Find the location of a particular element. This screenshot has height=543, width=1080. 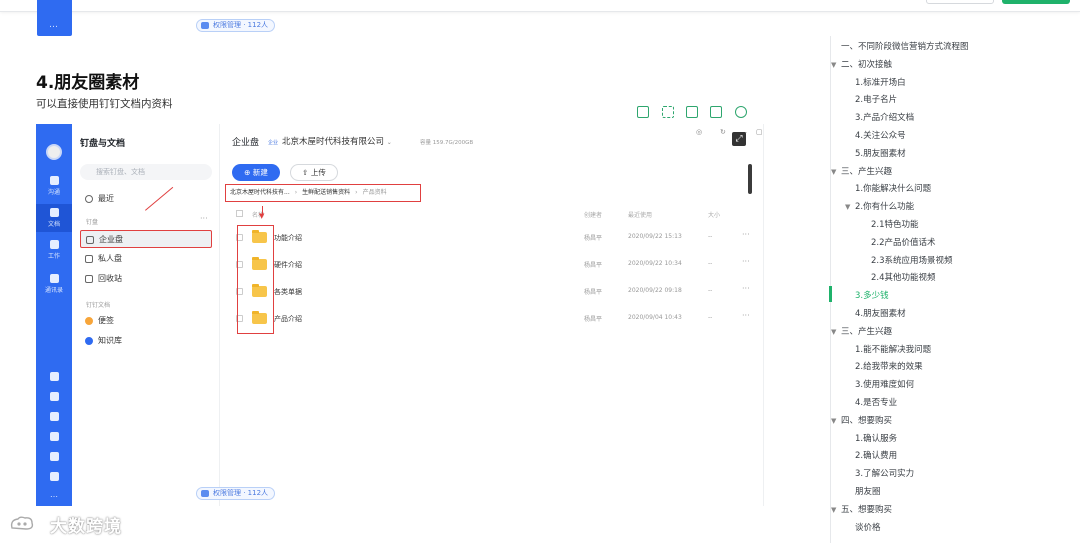

toc-item: ▼ 二、初次接触 is located at coordinates (861, 64).